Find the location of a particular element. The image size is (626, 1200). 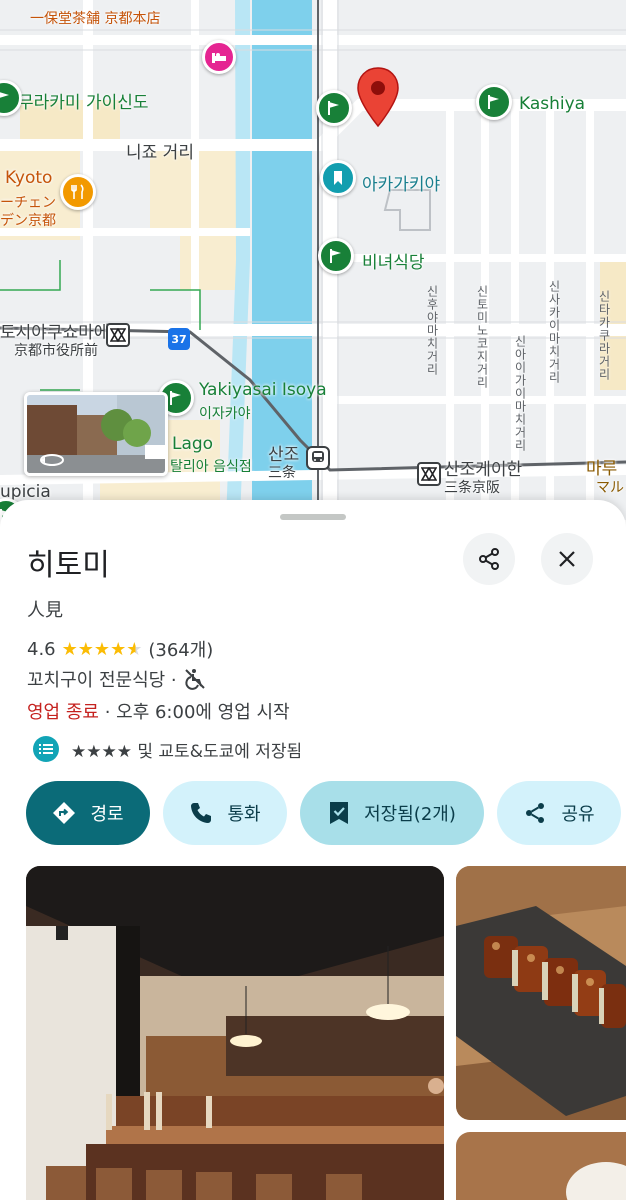

close-icon is located at coordinates (567, 559).